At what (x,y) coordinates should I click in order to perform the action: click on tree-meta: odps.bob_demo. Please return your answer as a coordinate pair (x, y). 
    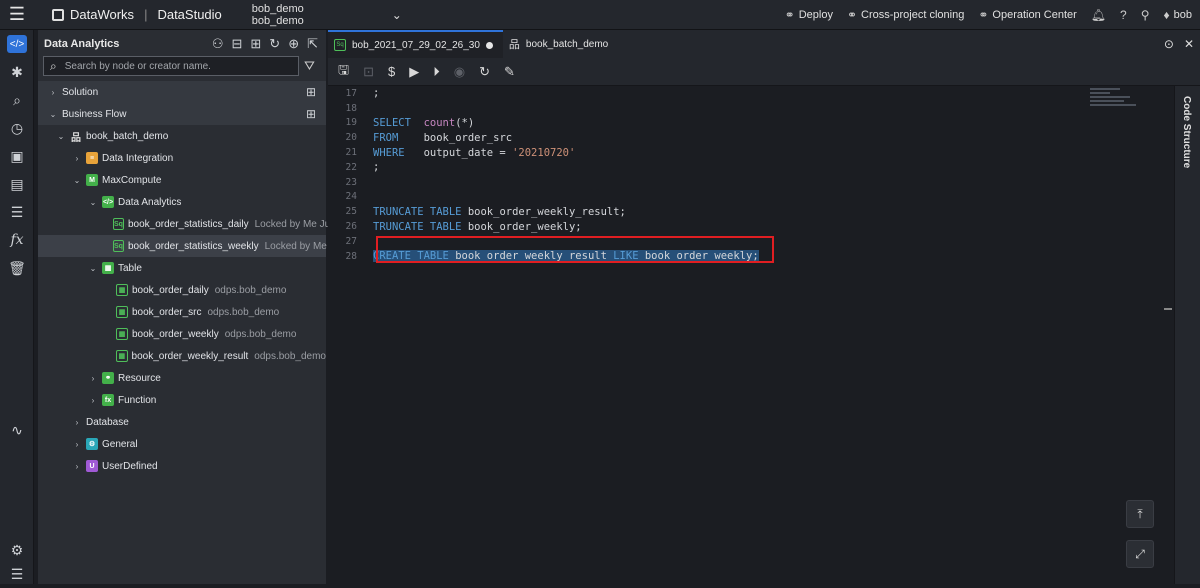
    Looking at the image, I should click on (290, 356).